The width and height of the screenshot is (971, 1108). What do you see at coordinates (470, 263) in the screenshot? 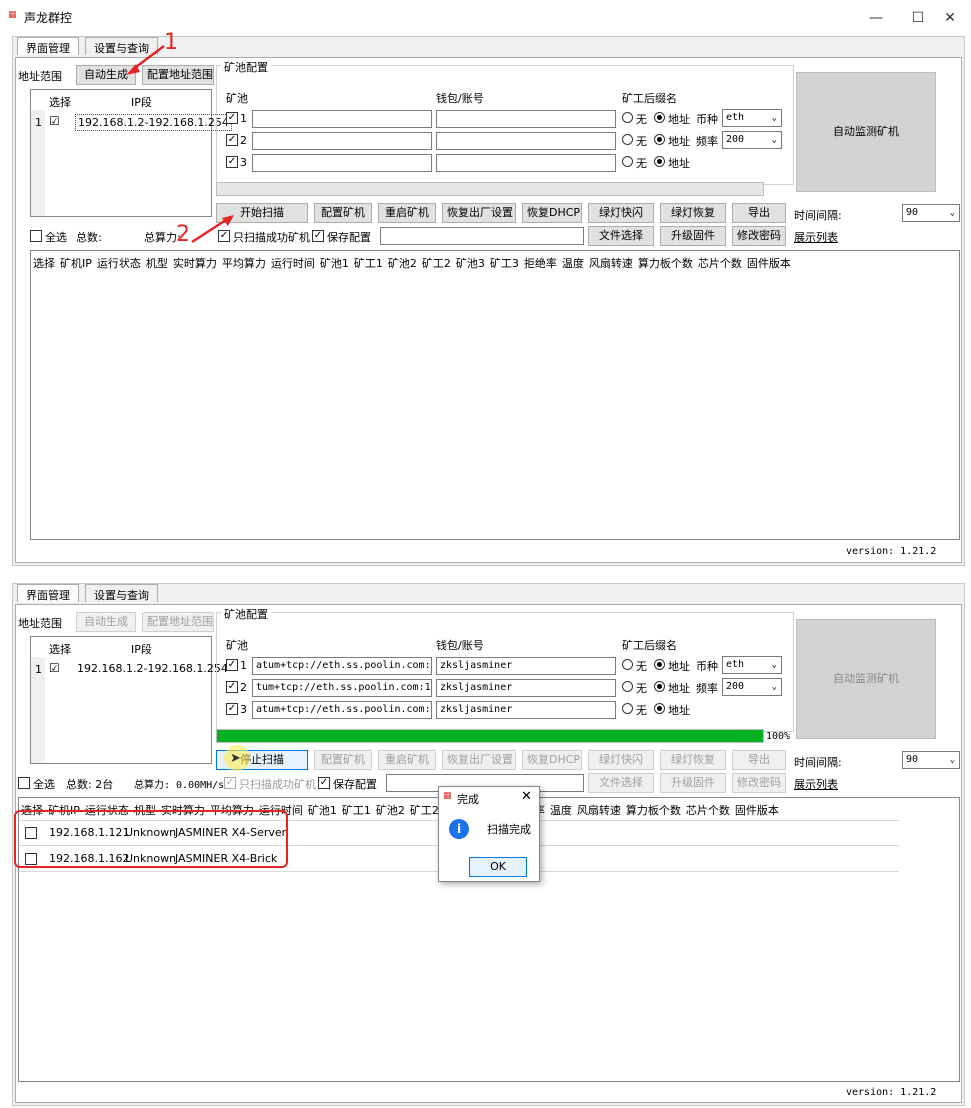
I see `column-header: 矿池3` at bounding box center [470, 263].